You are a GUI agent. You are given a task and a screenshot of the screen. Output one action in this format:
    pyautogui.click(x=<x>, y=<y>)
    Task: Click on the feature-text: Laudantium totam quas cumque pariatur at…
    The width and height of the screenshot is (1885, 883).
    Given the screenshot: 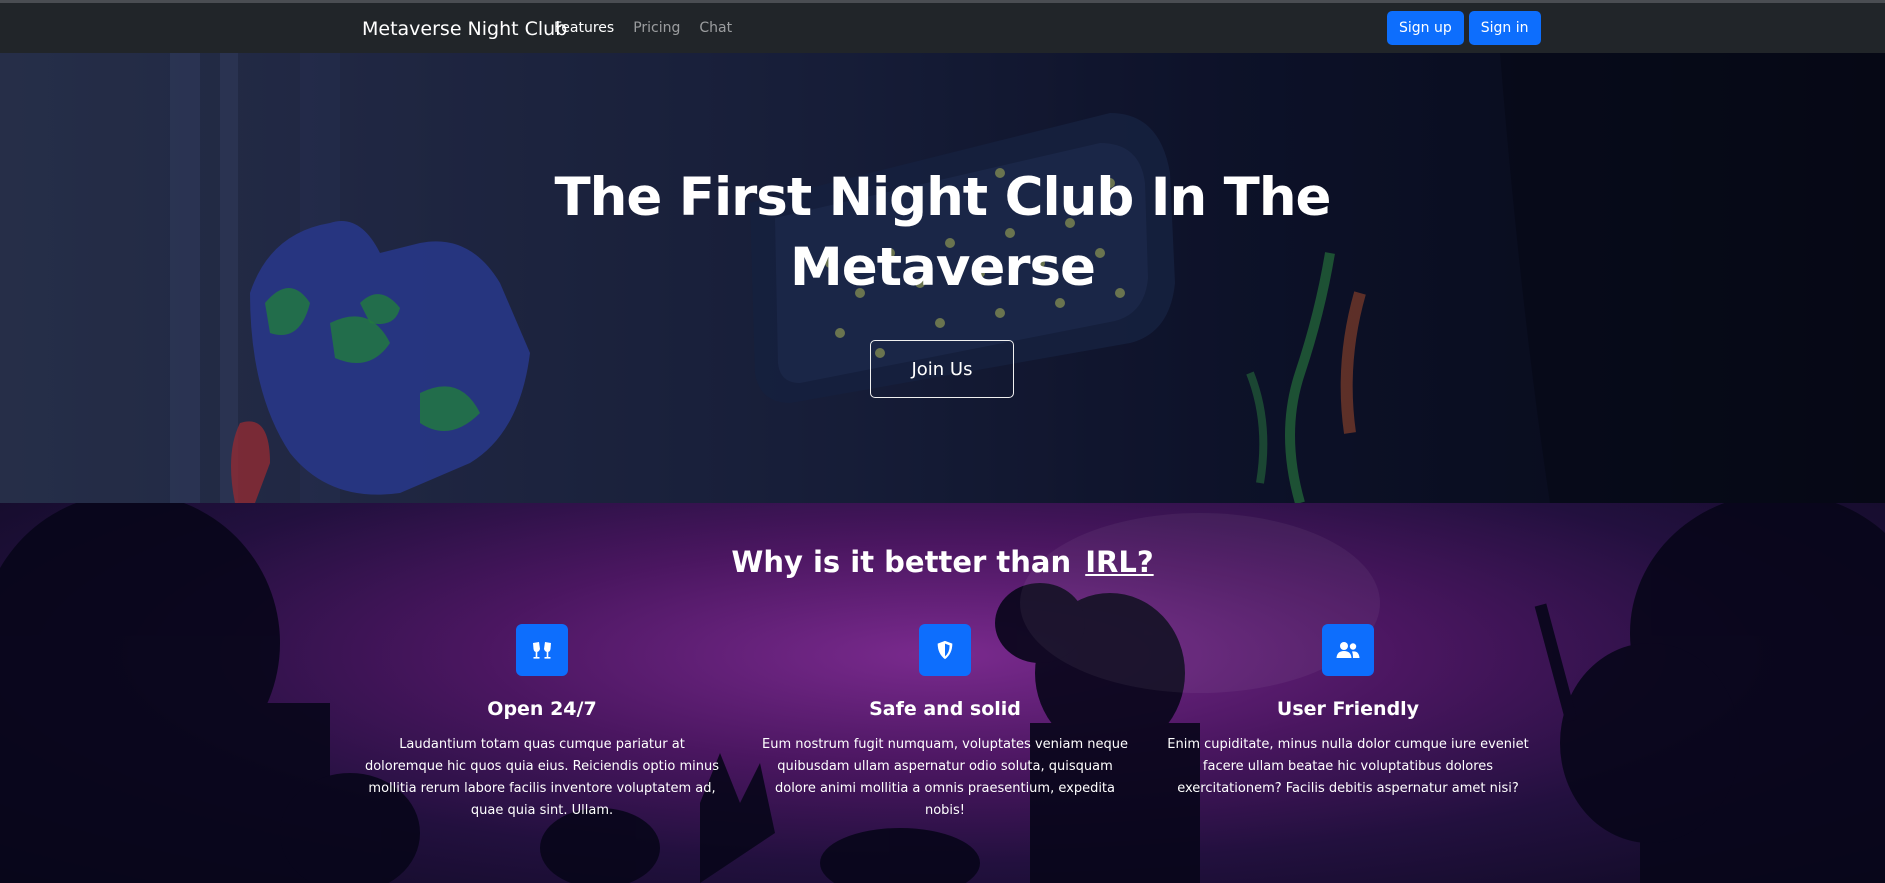 What is the action you would take?
    pyautogui.click(x=542, y=777)
    